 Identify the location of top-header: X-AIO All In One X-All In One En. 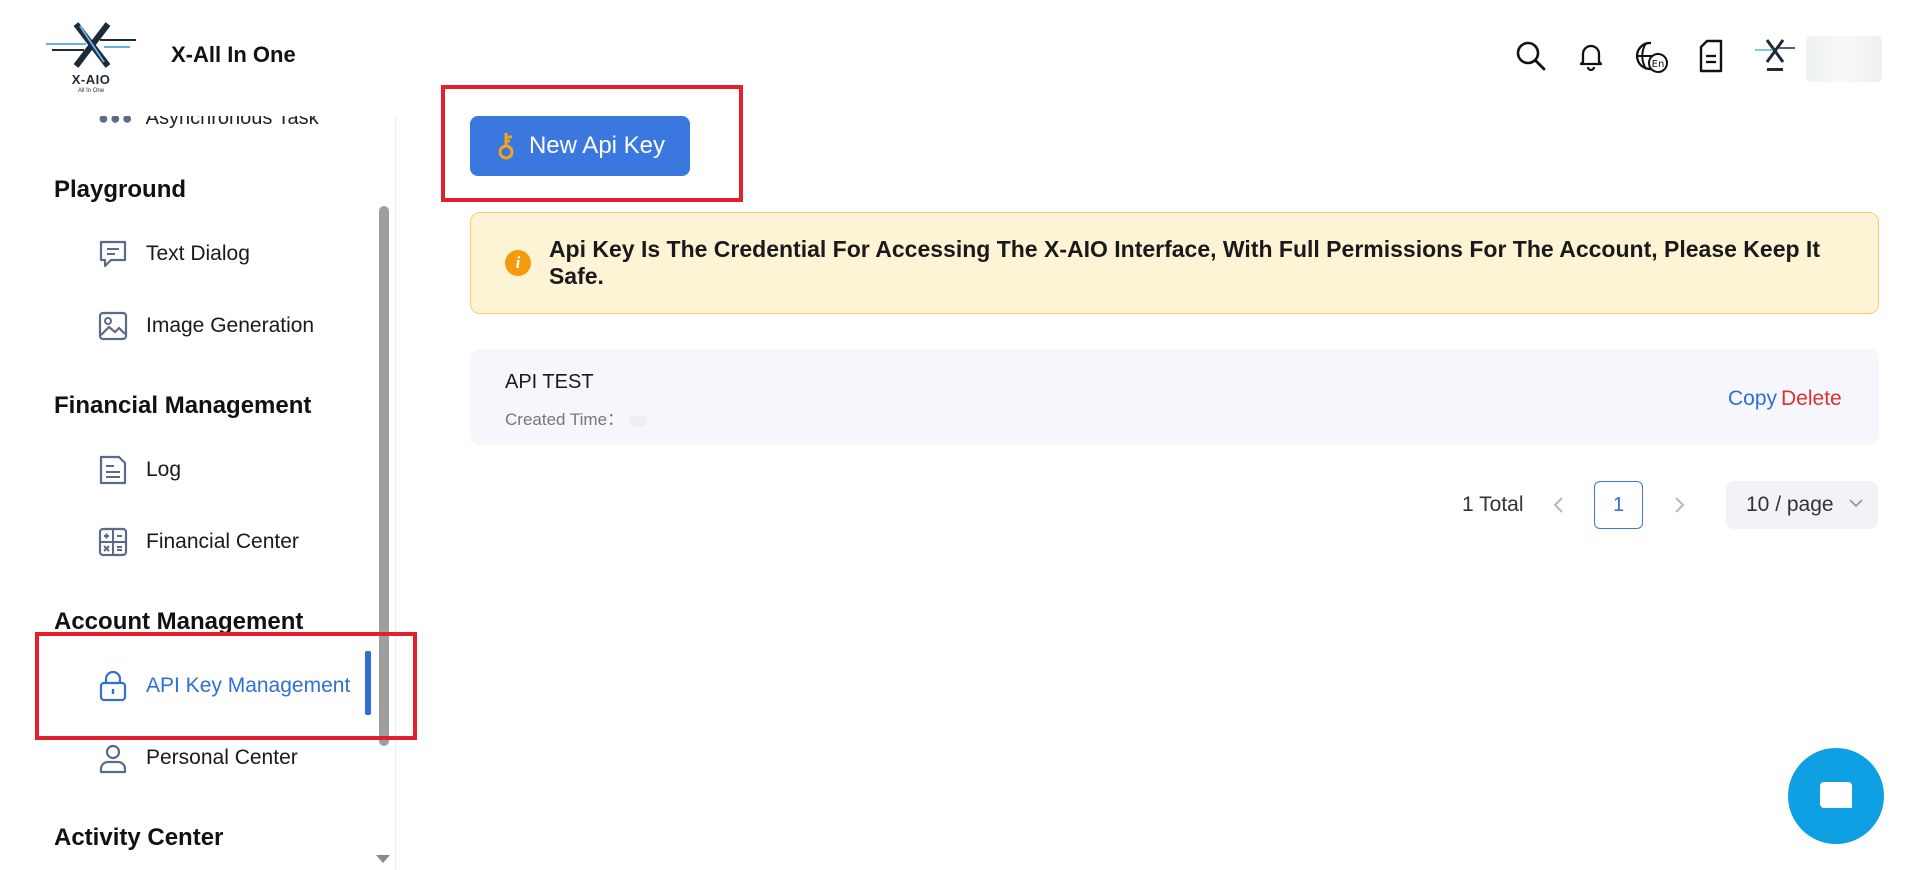
(952, 58).